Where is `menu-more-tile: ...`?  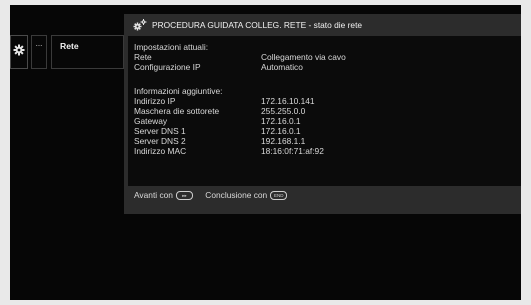 menu-more-tile: ... is located at coordinates (39, 52).